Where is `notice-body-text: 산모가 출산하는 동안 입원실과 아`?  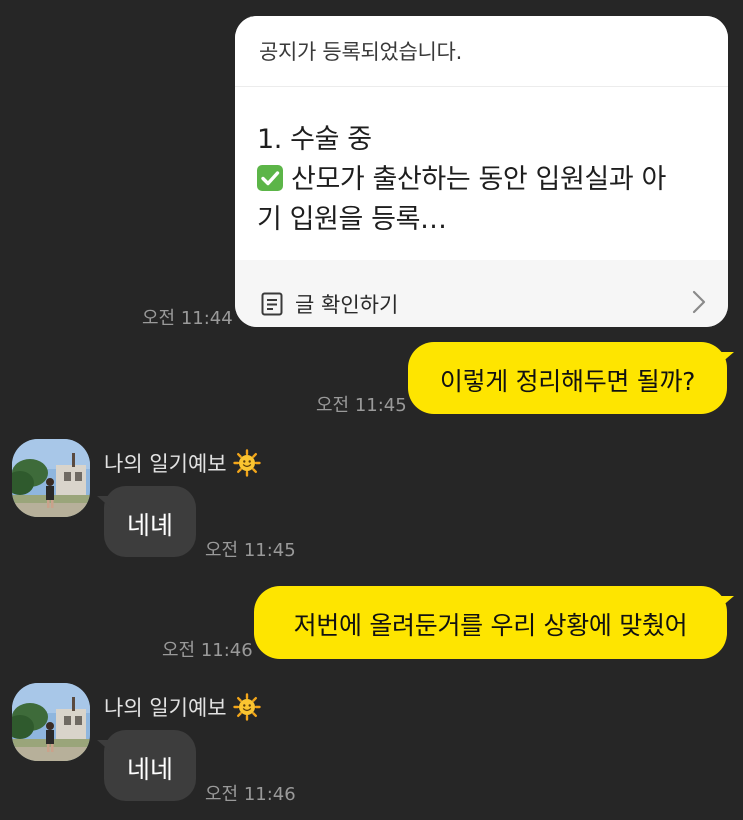 notice-body-text: 산모가 출산하는 동안 입원실과 아 is located at coordinates (478, 179).